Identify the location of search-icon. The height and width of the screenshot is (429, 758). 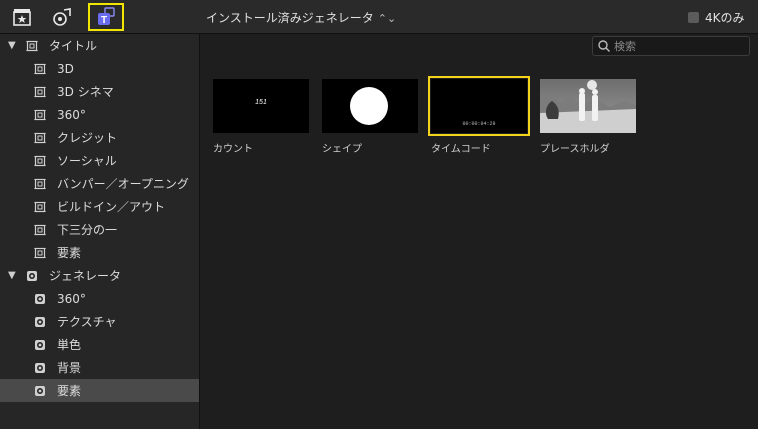
(604, 46).